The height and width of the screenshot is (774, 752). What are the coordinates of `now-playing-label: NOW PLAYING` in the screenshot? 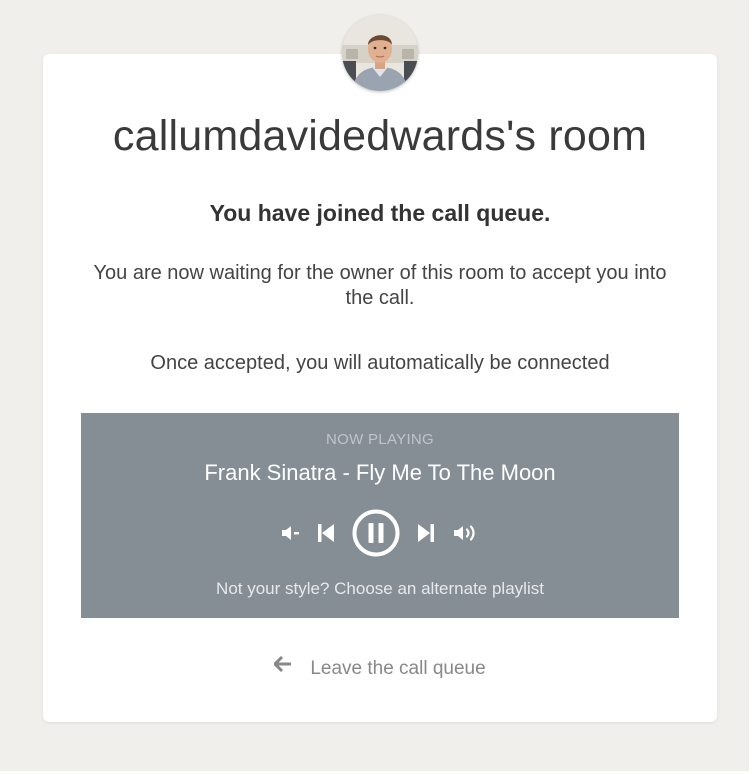 It's located at (380, 439).